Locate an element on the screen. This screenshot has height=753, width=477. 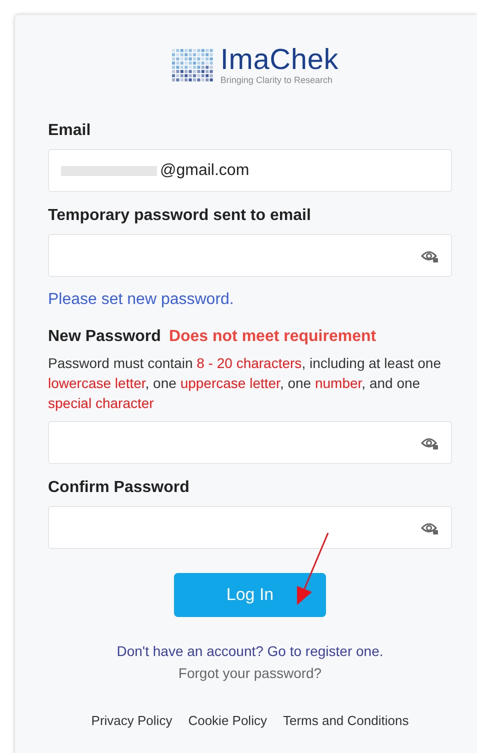
field-label: New Password is located at coordinates (104, 337).